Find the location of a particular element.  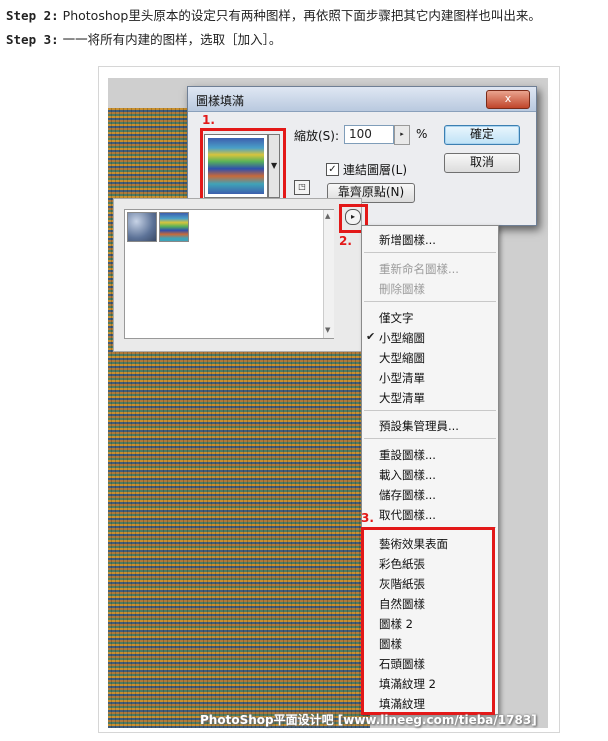

scroll-down-icon: ▼ is located at coordinates (327, 330).